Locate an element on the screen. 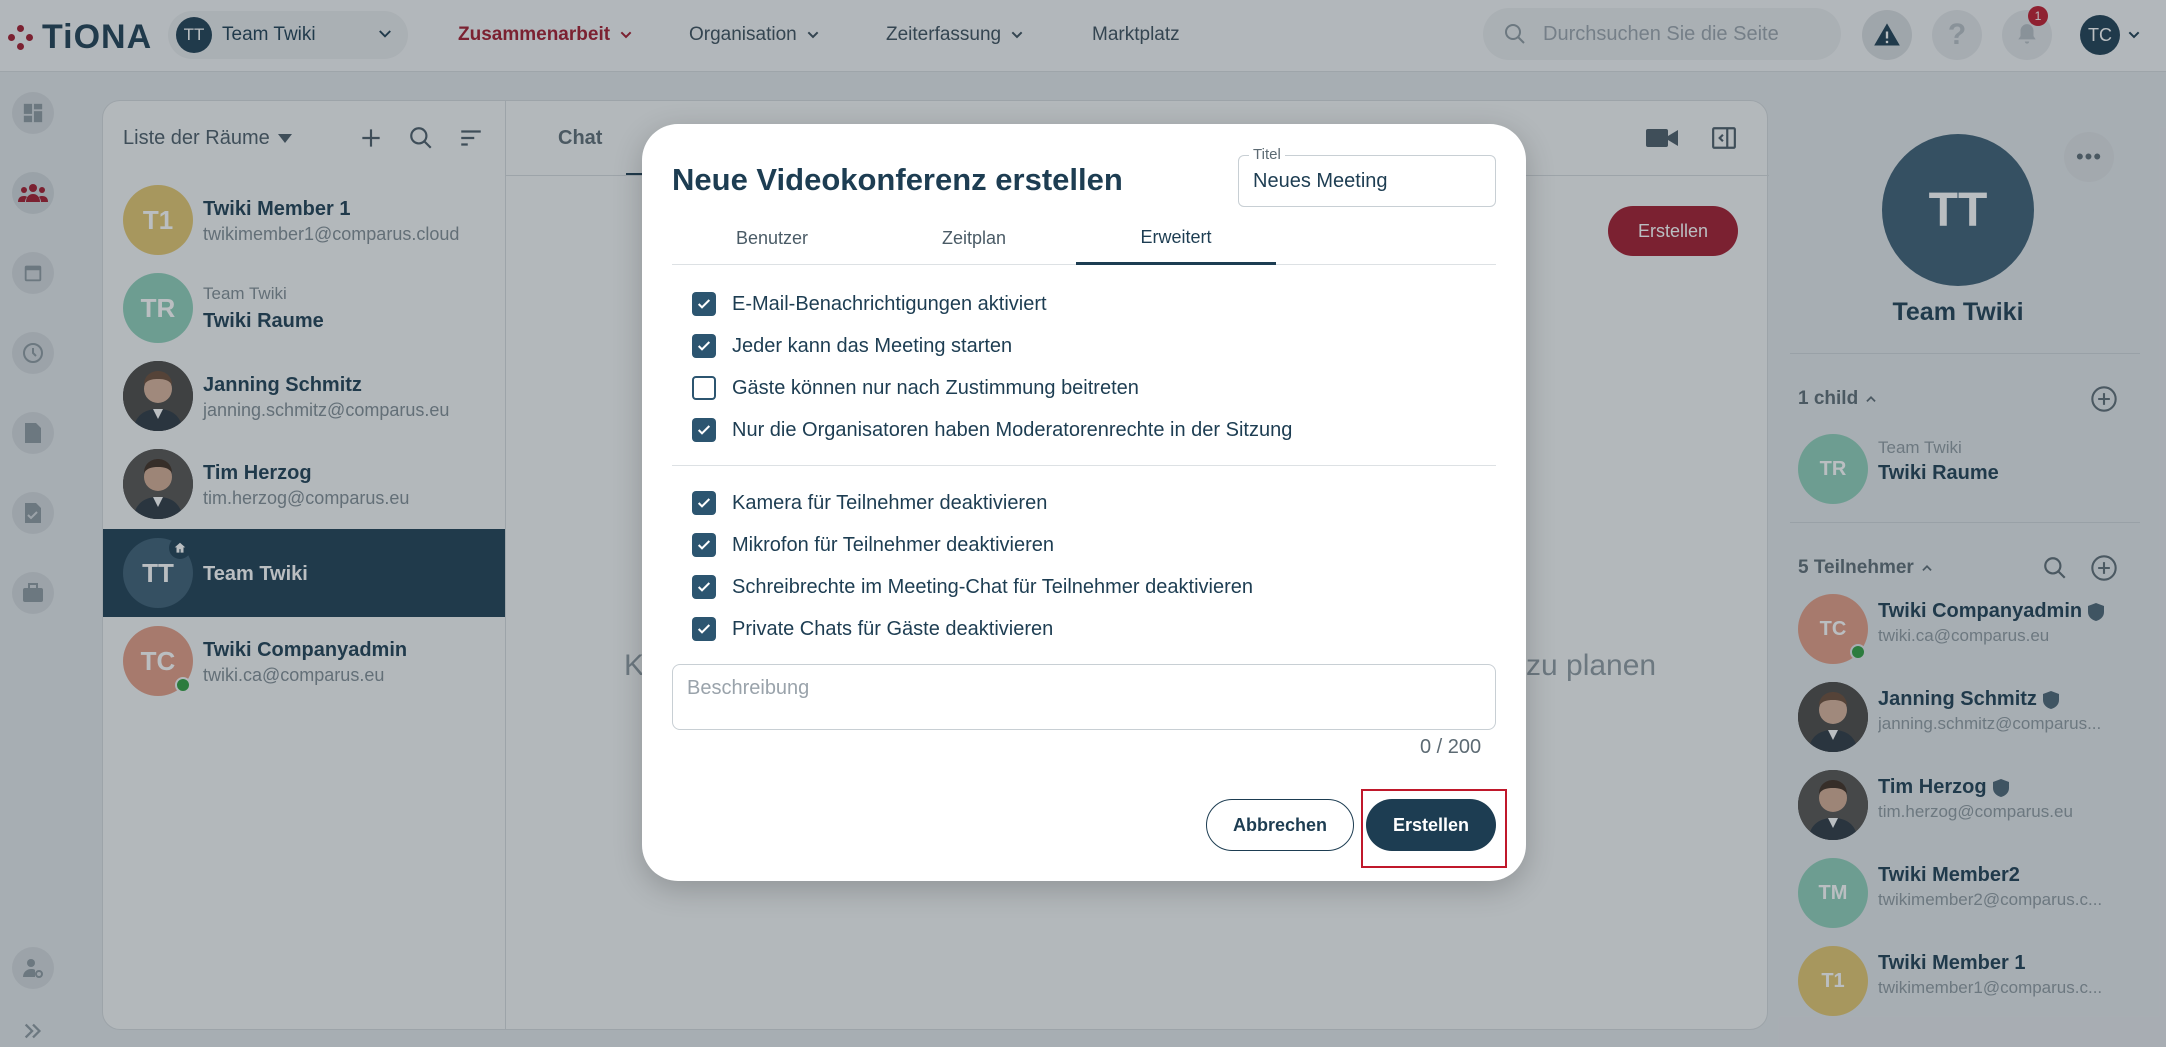 This screenshot has width=2166, height=1047. description-textarea is located at coordinates (1084, 697).